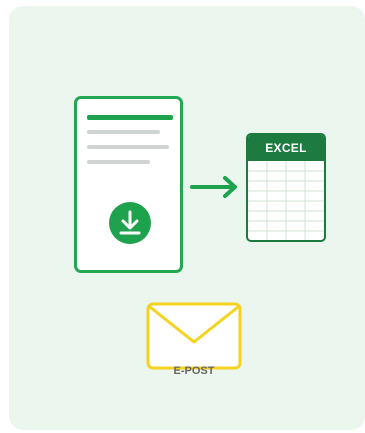  I want to click on mail-label: E-POST, so click(194, 371).